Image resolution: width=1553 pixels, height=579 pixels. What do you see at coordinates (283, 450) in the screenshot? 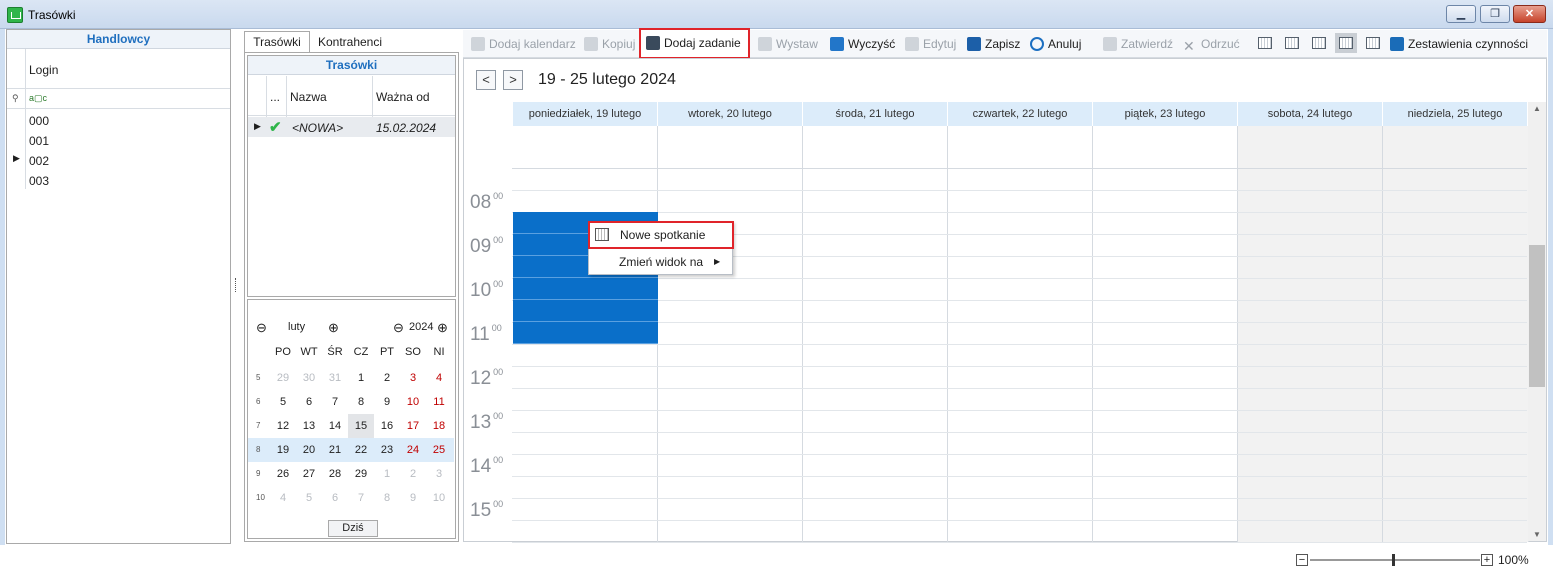
I see `mini-calendar-day: 19` at bounding box center [283, 450].